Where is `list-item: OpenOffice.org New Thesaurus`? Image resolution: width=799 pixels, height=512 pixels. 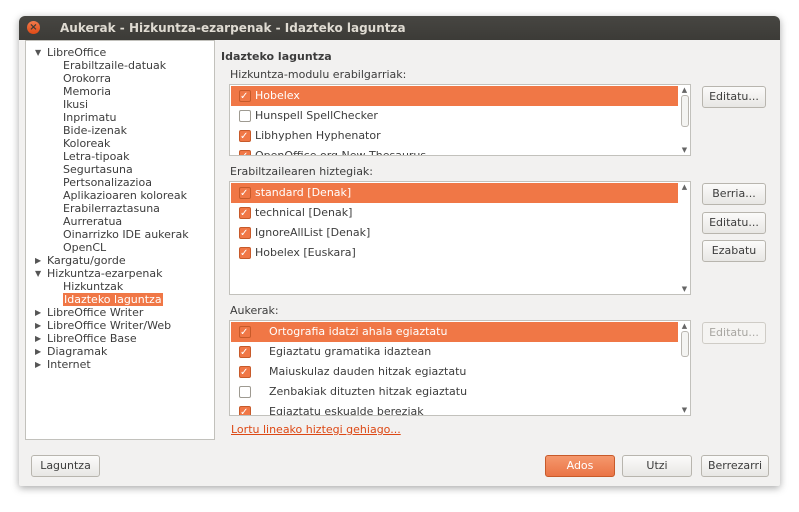 list-item: OpenOffice.org New Thesaurus is located at coordinates (454, 151).